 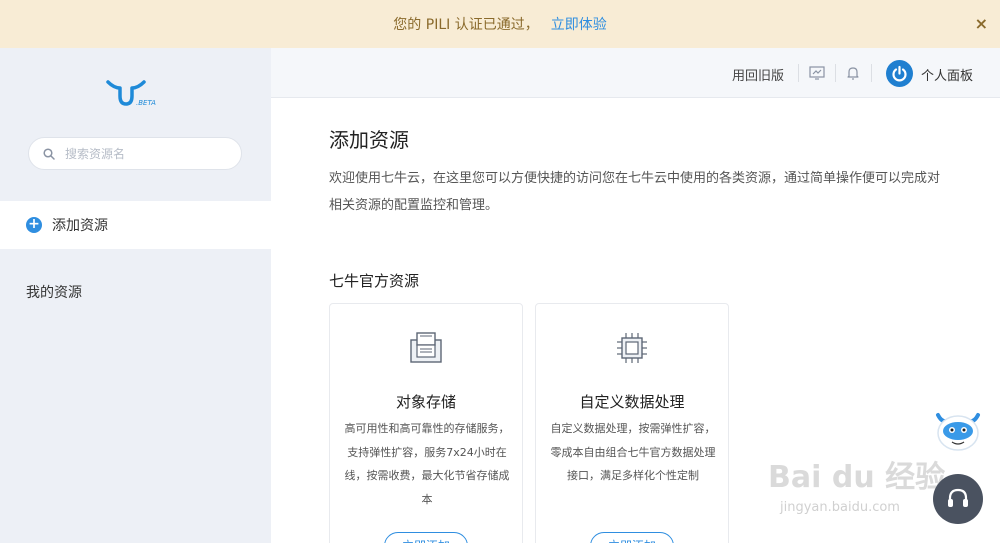 I want to click on headset-icon, so click(x=958, y=497).